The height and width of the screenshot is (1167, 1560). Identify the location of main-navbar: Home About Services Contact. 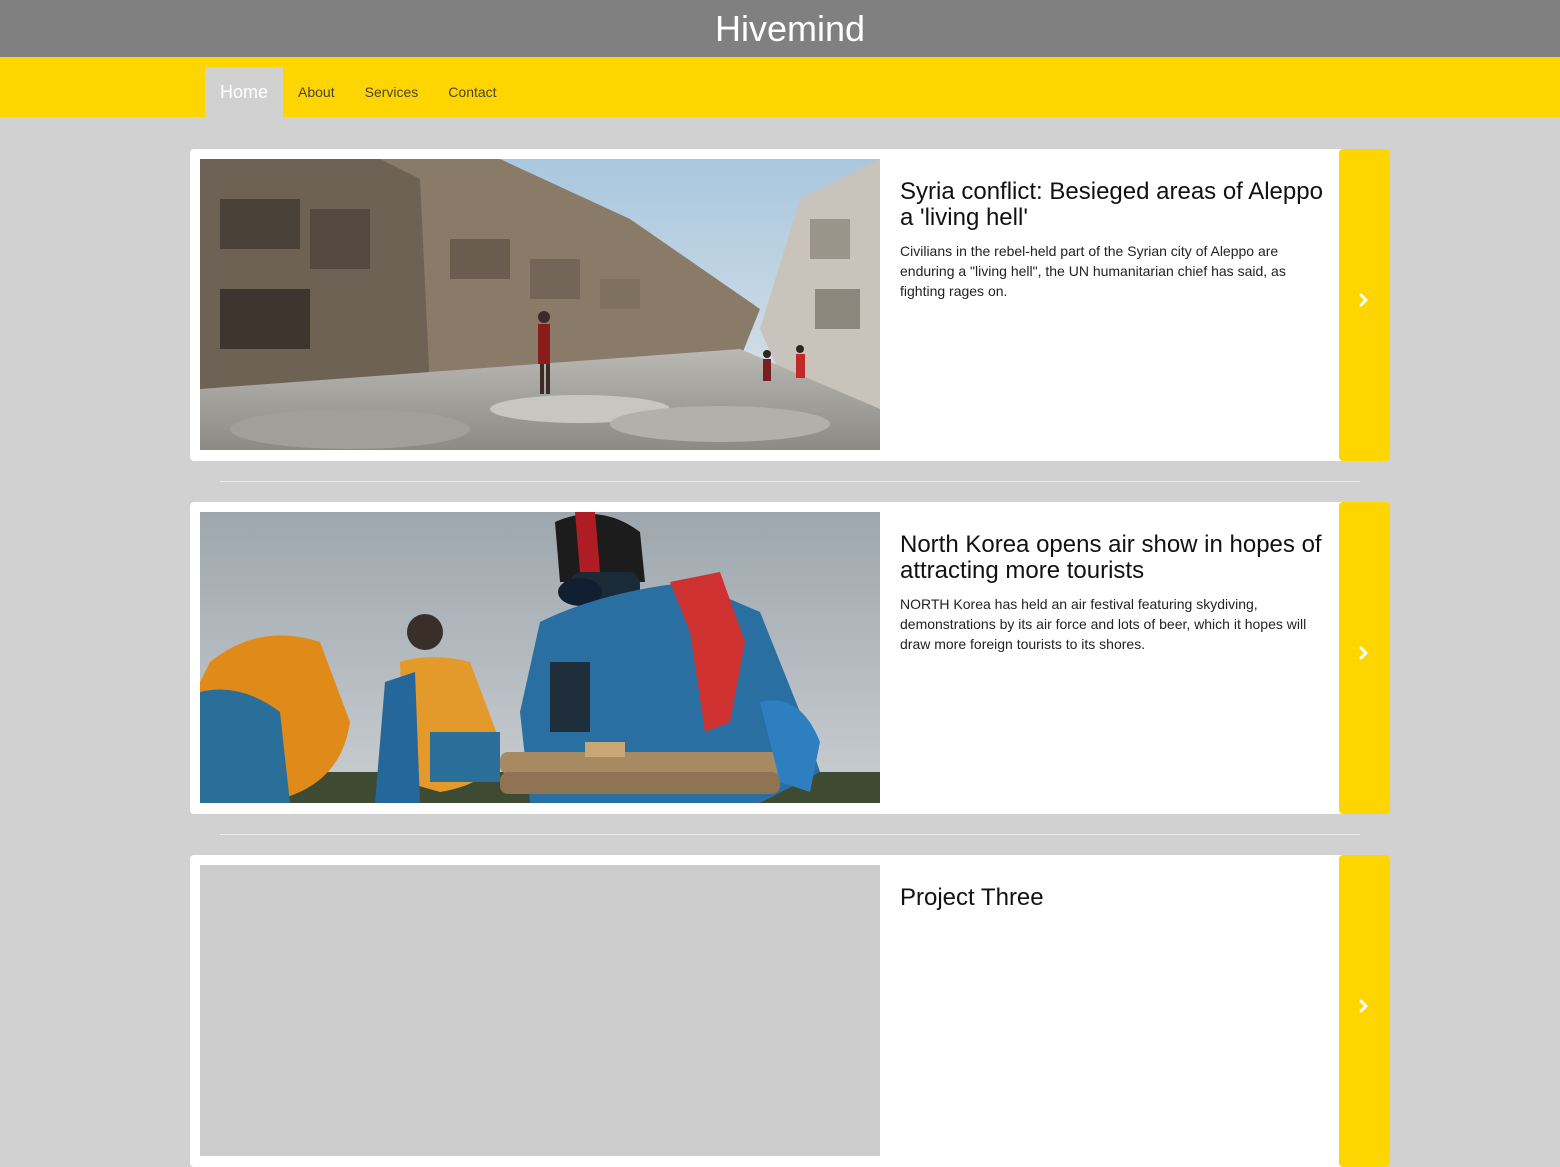
(780, 87).